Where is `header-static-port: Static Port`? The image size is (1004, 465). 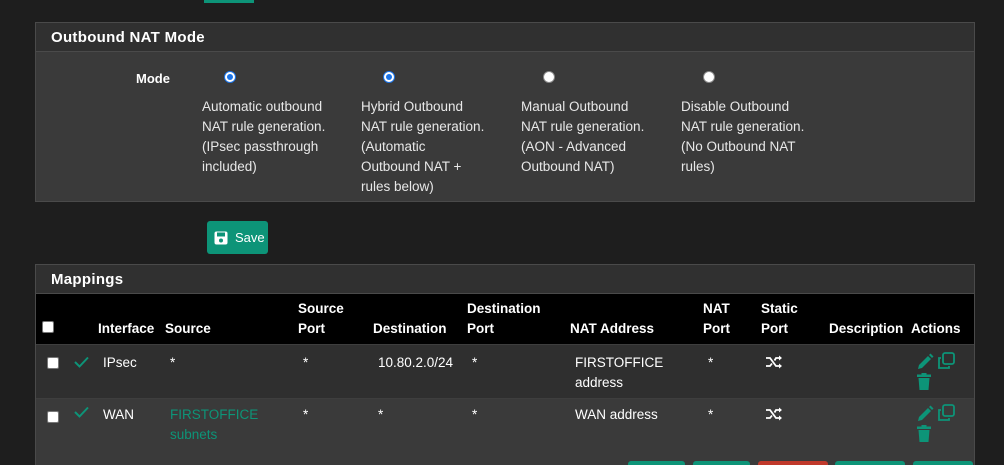
header-static-port: Static Port is located at coordinates (779, 318).